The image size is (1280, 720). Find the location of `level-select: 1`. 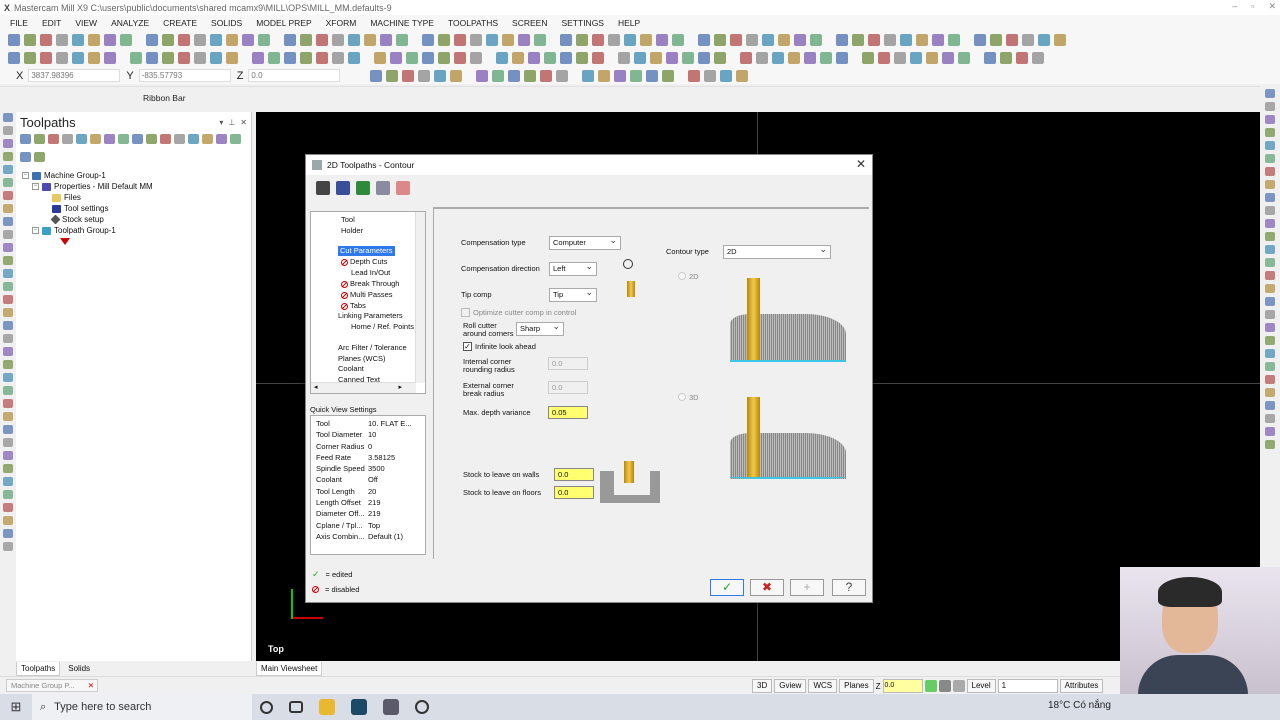

level-select: 1 is located at coordinates (1027, 686).